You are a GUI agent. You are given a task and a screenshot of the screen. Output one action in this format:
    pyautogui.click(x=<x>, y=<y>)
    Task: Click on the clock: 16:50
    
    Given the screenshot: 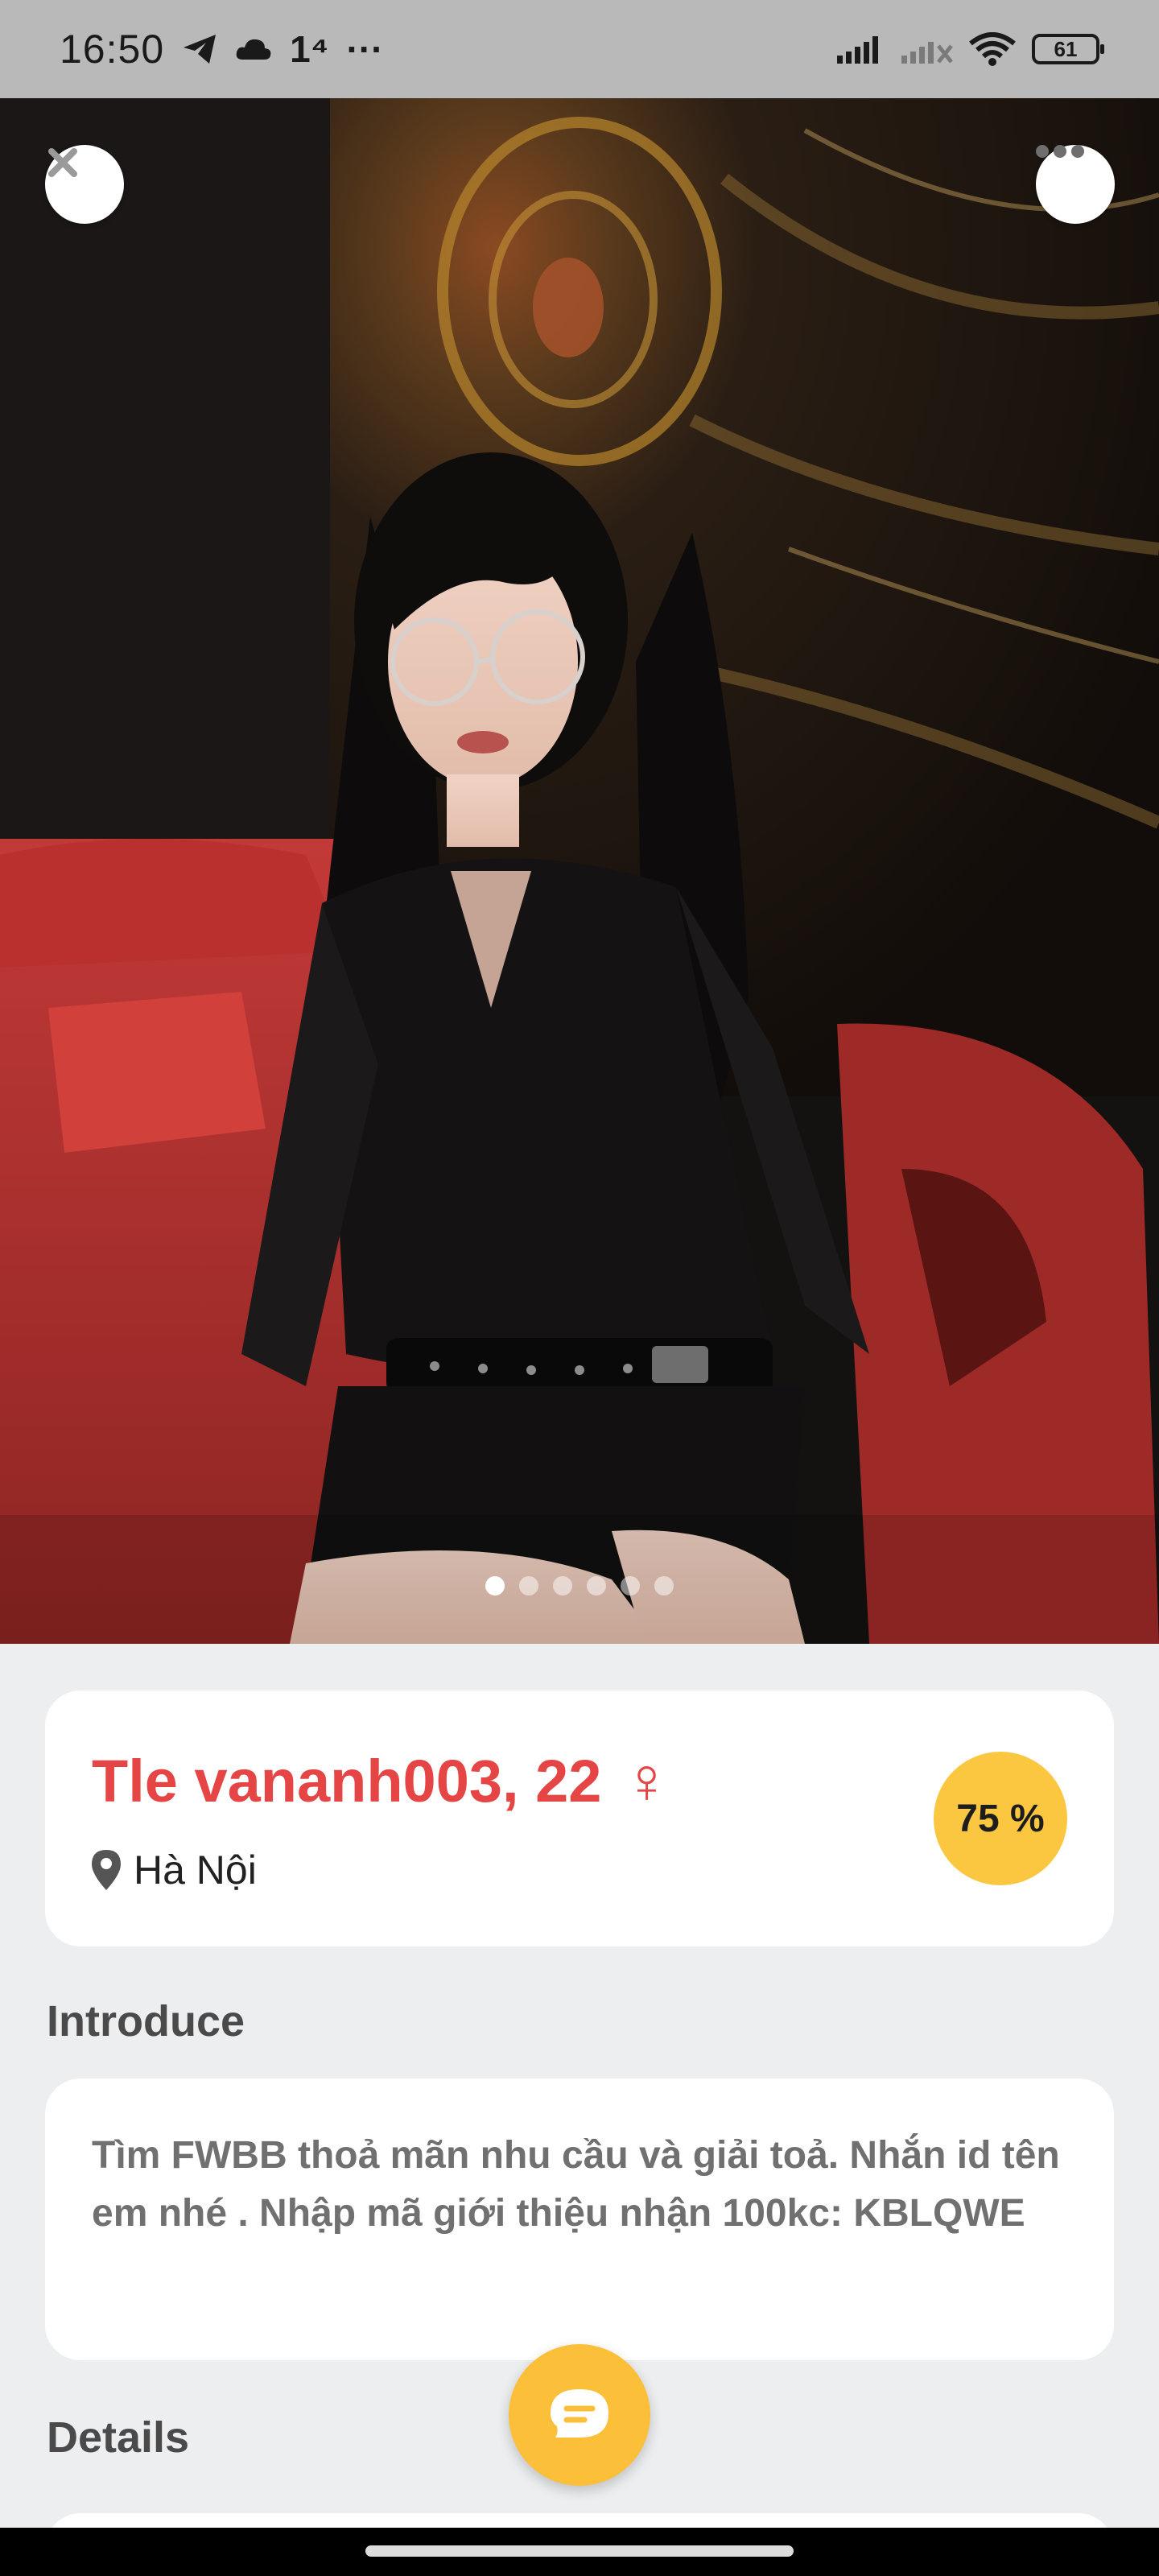 What is the action you would take?
    pyautogui.click(x=112, y=49)
    